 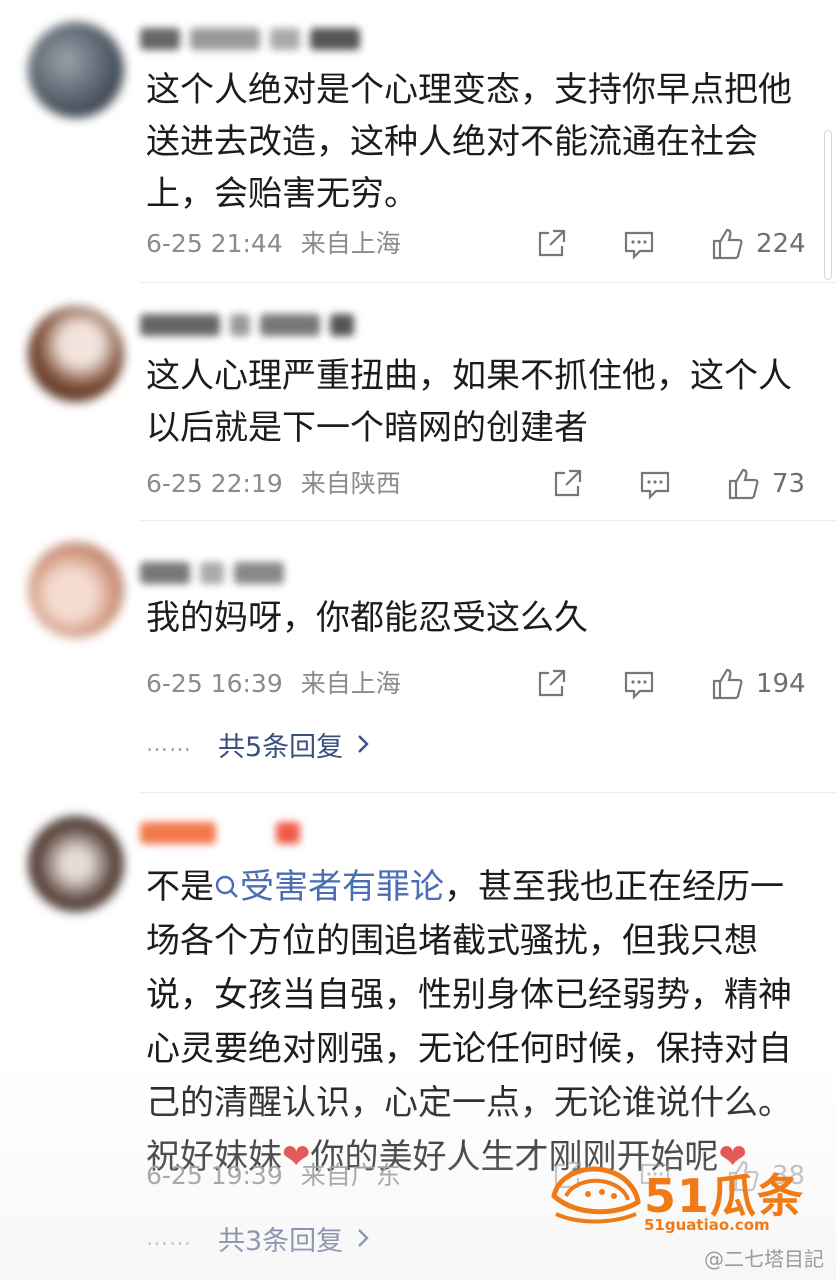 What do you see at coordinates (828, 205) in the screenshot?
I see `scrollbar` at bounding box center [828, 205].